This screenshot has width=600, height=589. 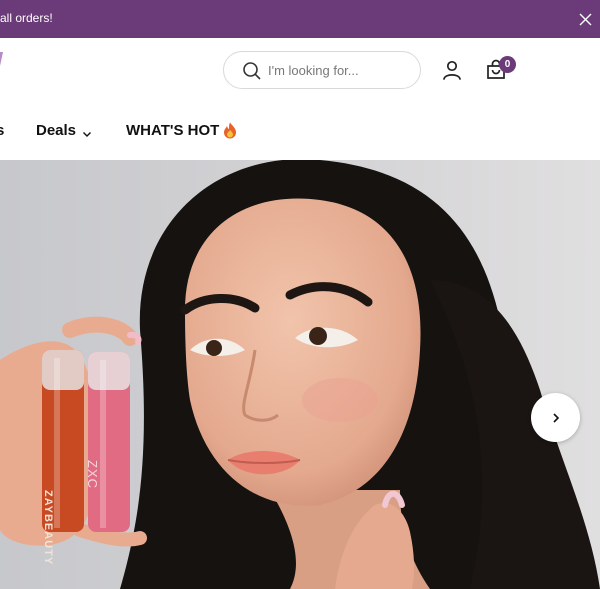 What do you see at coordinates (300, 19) in the screenshot?
I see `announcement-bar: all orders!` at bounding box center [300, 19].